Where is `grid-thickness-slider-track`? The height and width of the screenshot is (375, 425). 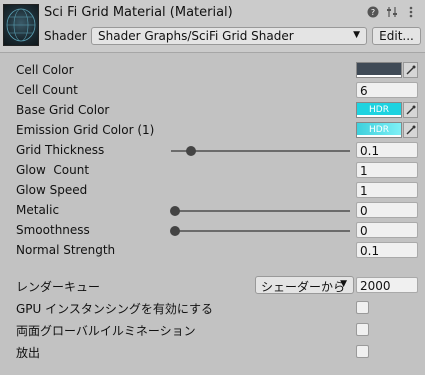
grid-thickness-slider-track is located at coordinates (260, 151).